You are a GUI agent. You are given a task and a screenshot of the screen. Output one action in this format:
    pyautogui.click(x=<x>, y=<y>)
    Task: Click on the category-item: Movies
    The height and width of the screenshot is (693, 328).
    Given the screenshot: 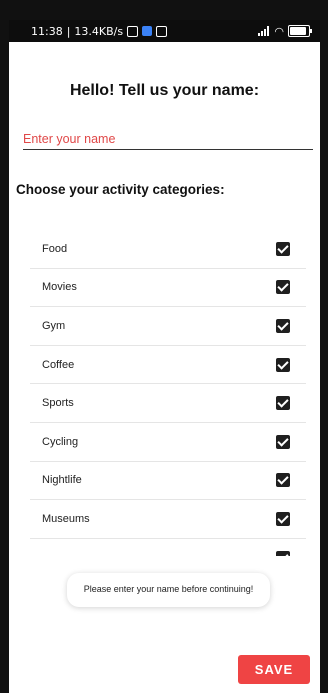 What is the action you would take?
    pyautogui.click(x=168, y=288)
    